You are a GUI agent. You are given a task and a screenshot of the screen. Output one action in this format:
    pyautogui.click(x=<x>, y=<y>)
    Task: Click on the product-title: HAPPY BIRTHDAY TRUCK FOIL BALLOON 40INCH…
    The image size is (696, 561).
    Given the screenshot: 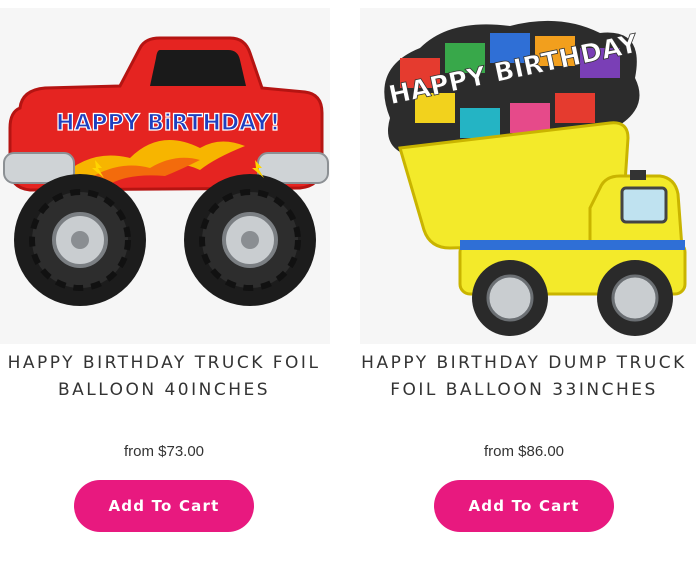 What is the action you would take?
    pyautogui.click(x=172, y=377)
    